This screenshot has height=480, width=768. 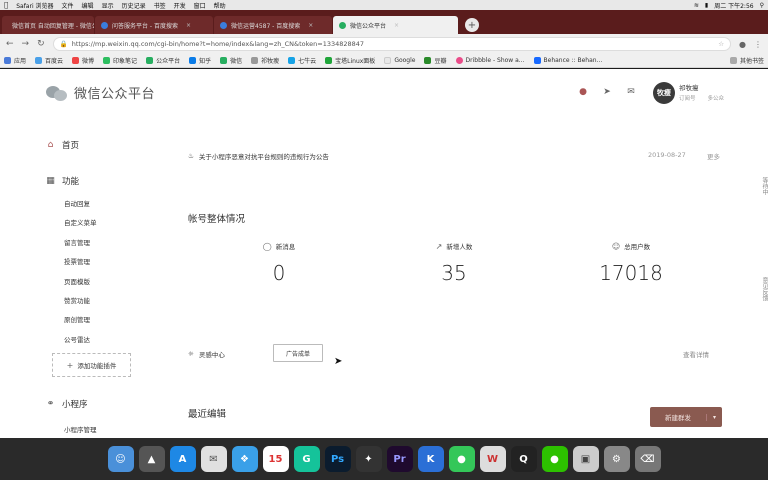 What do you see at coordinates (244, 459) in the screenshot?
I see `safari-icon: ❖` at bounding box center [244, 459].